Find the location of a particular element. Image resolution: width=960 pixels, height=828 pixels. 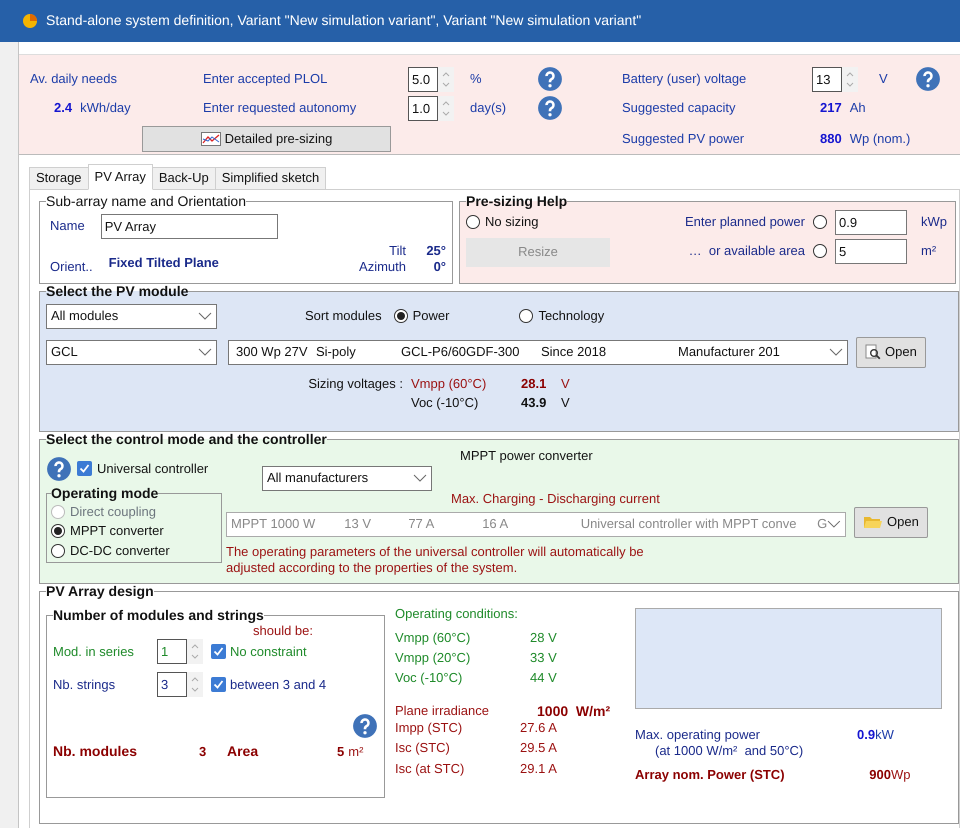

checkbox-label: Universal controller is located at coordinates (152, 468).